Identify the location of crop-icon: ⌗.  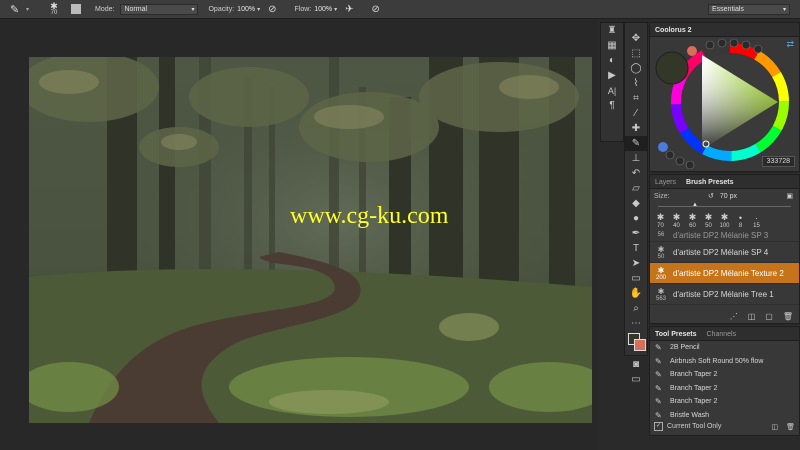
(636, 98).